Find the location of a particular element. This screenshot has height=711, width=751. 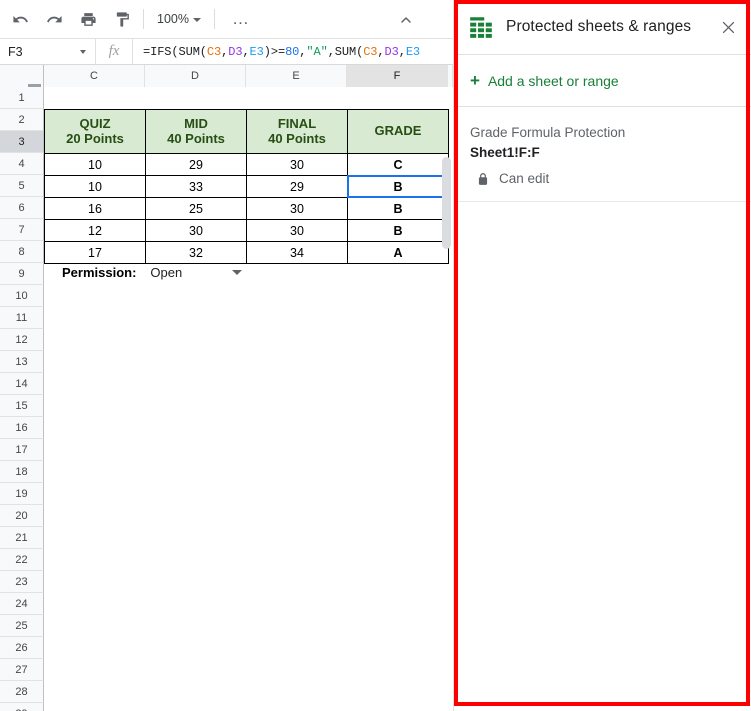

cell-e6: 30 is located at coordinates (297, 230).